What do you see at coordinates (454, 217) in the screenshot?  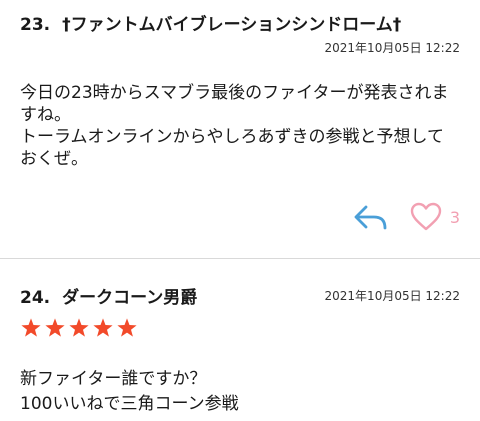 I see `like-count: 3` at bounding box center [454, 217].